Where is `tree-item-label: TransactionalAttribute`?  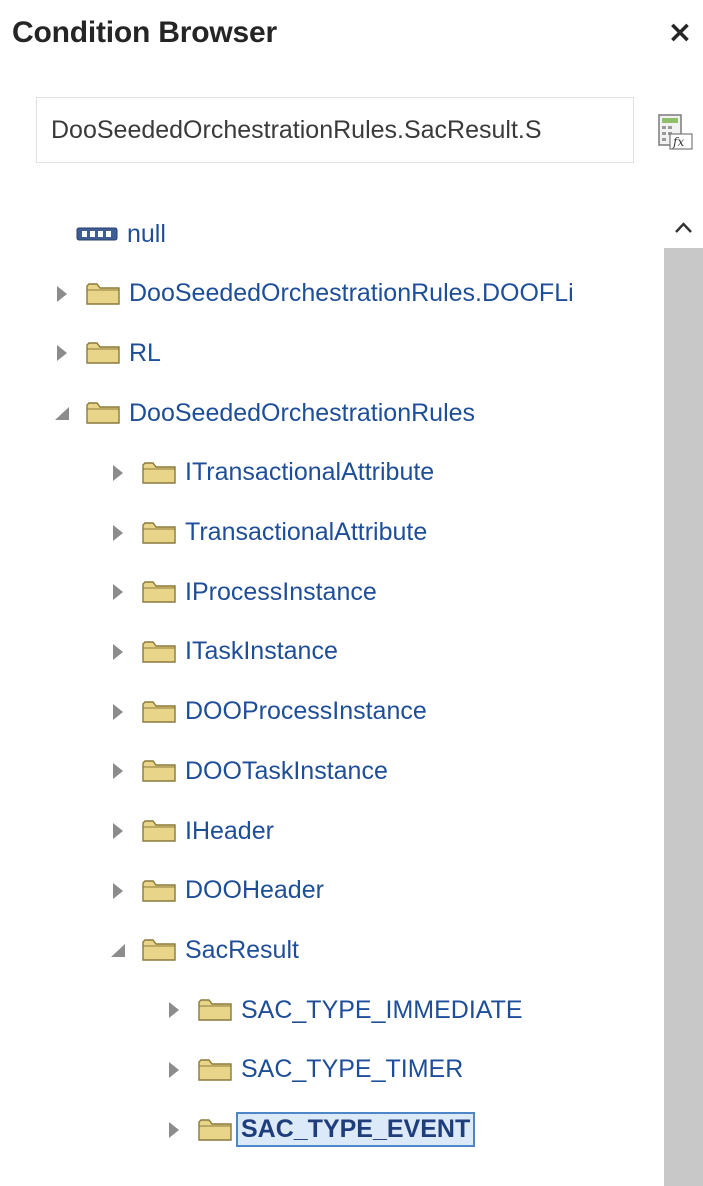
tree-item-label: TransactionalAttribute is located at coordinates (306, 532).